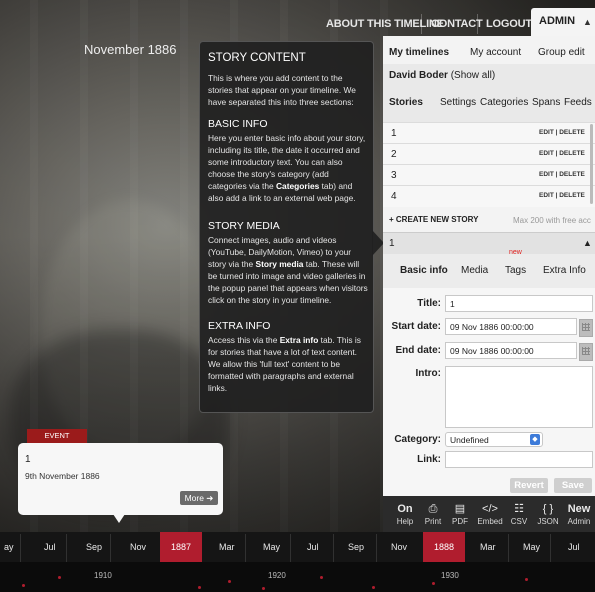 The height and width of the screenshot is (592, 595). What do you see at coordinates (28, 459) in the screenshot?
I see `event-title: 1` at bounding box center [28, 459].